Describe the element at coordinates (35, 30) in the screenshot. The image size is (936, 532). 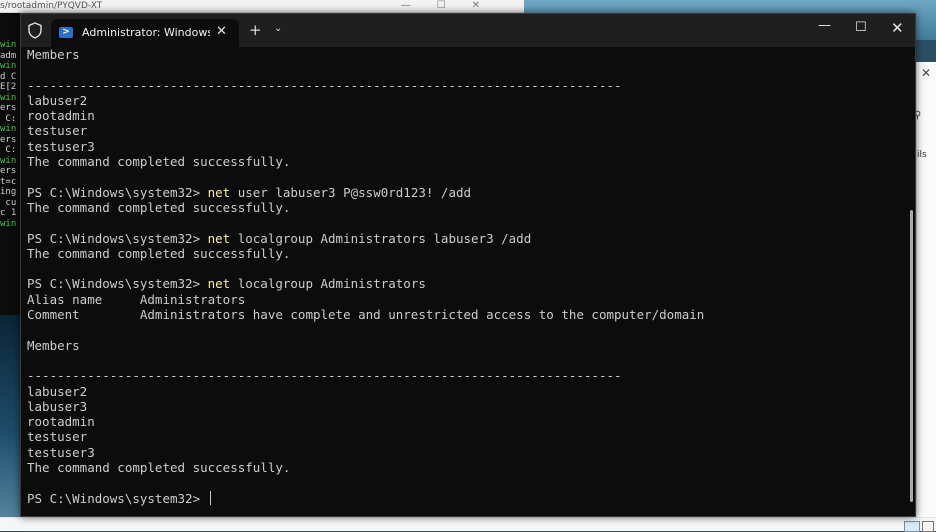
I see `shield-icon` at that location.